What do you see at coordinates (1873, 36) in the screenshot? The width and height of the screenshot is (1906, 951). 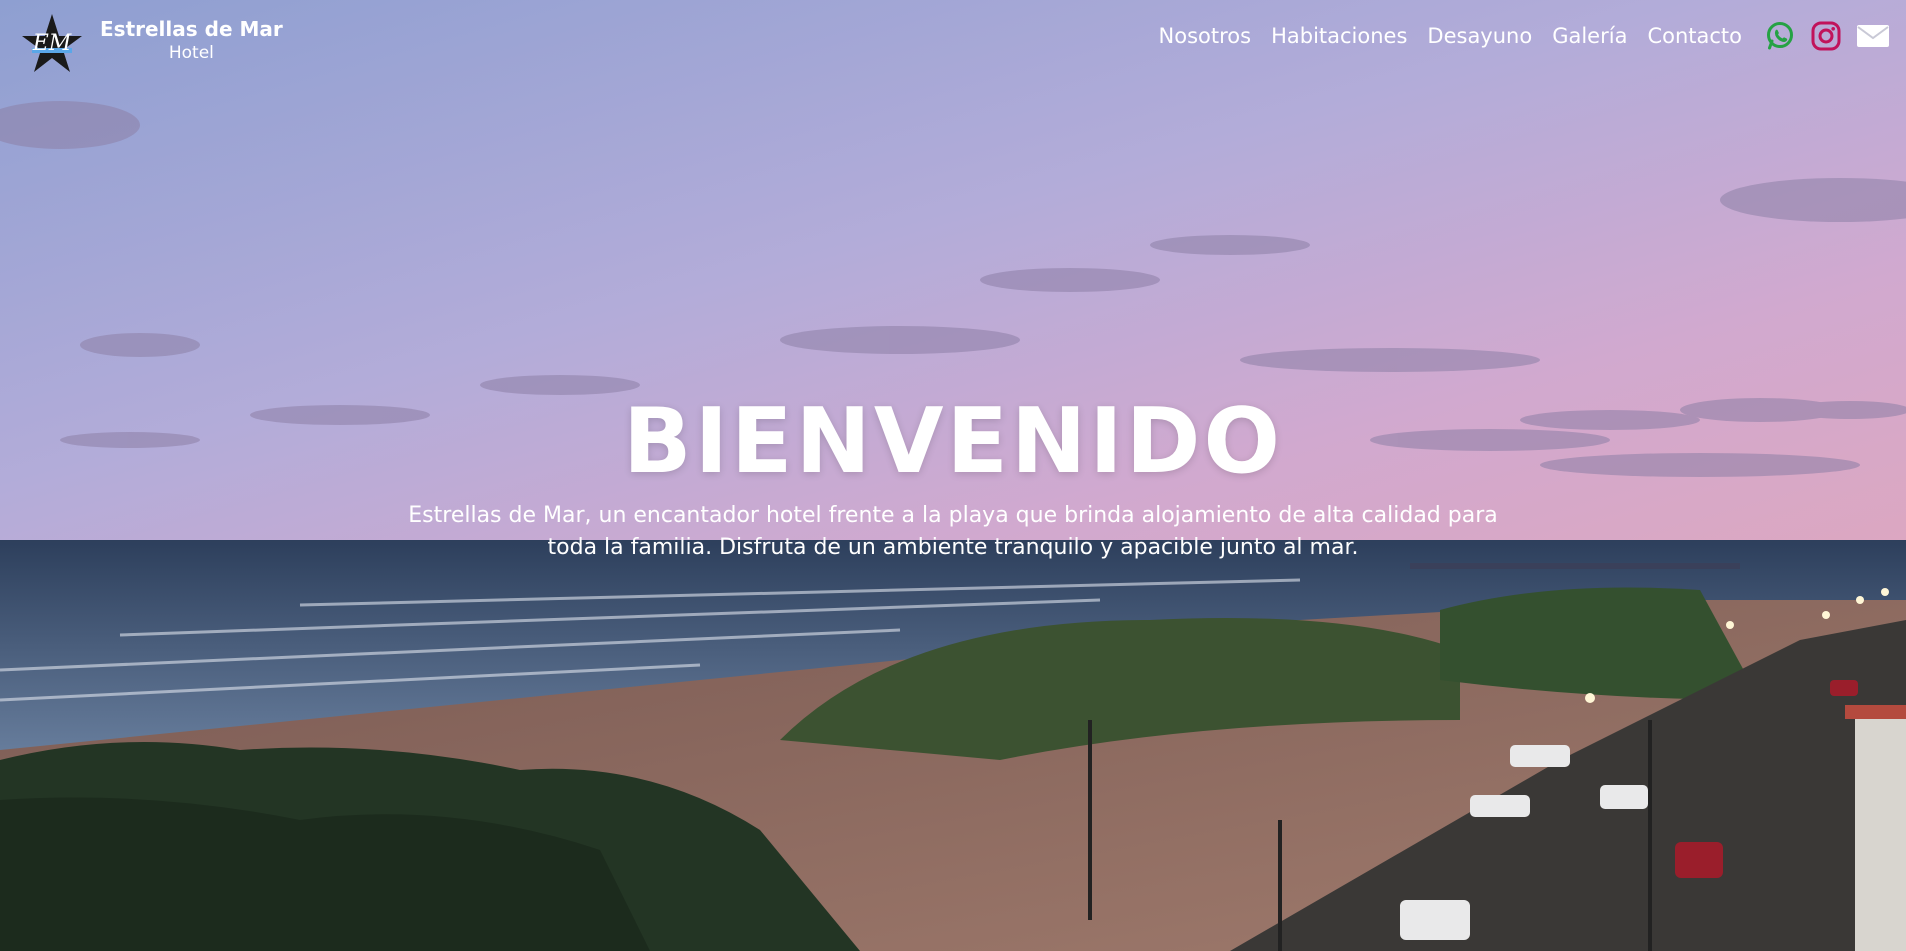 I see `mail-icon` at bounding box center [1873, 36].